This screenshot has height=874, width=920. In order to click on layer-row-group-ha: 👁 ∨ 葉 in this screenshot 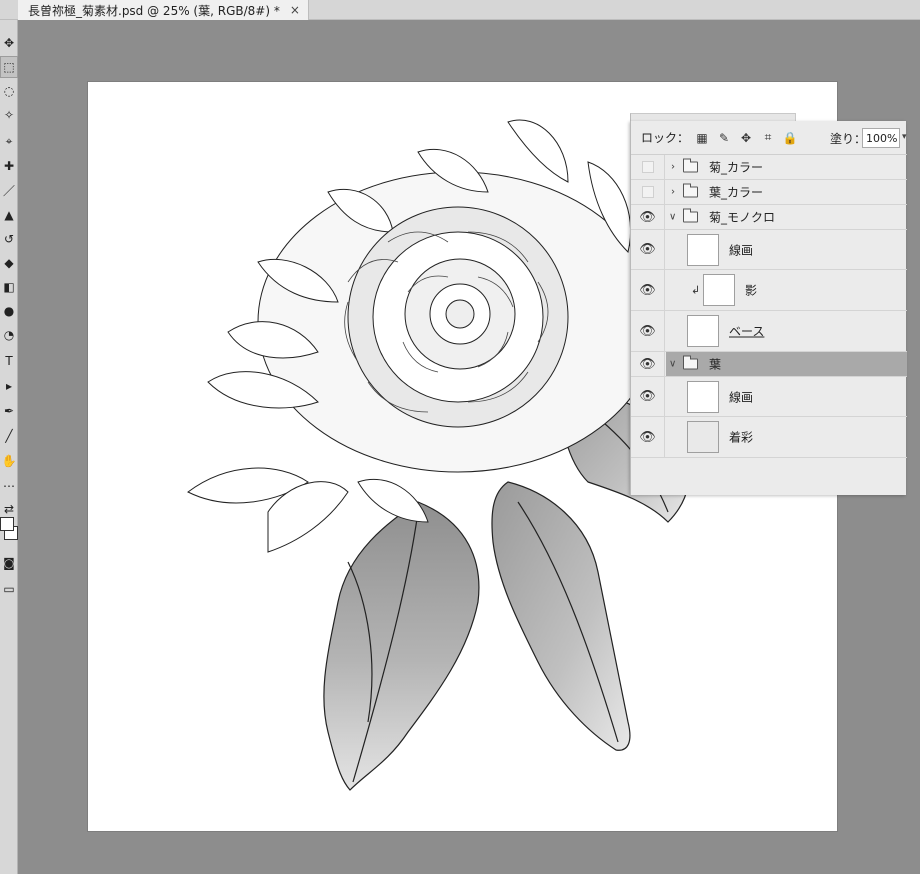, I will do `click(769, 364)`.